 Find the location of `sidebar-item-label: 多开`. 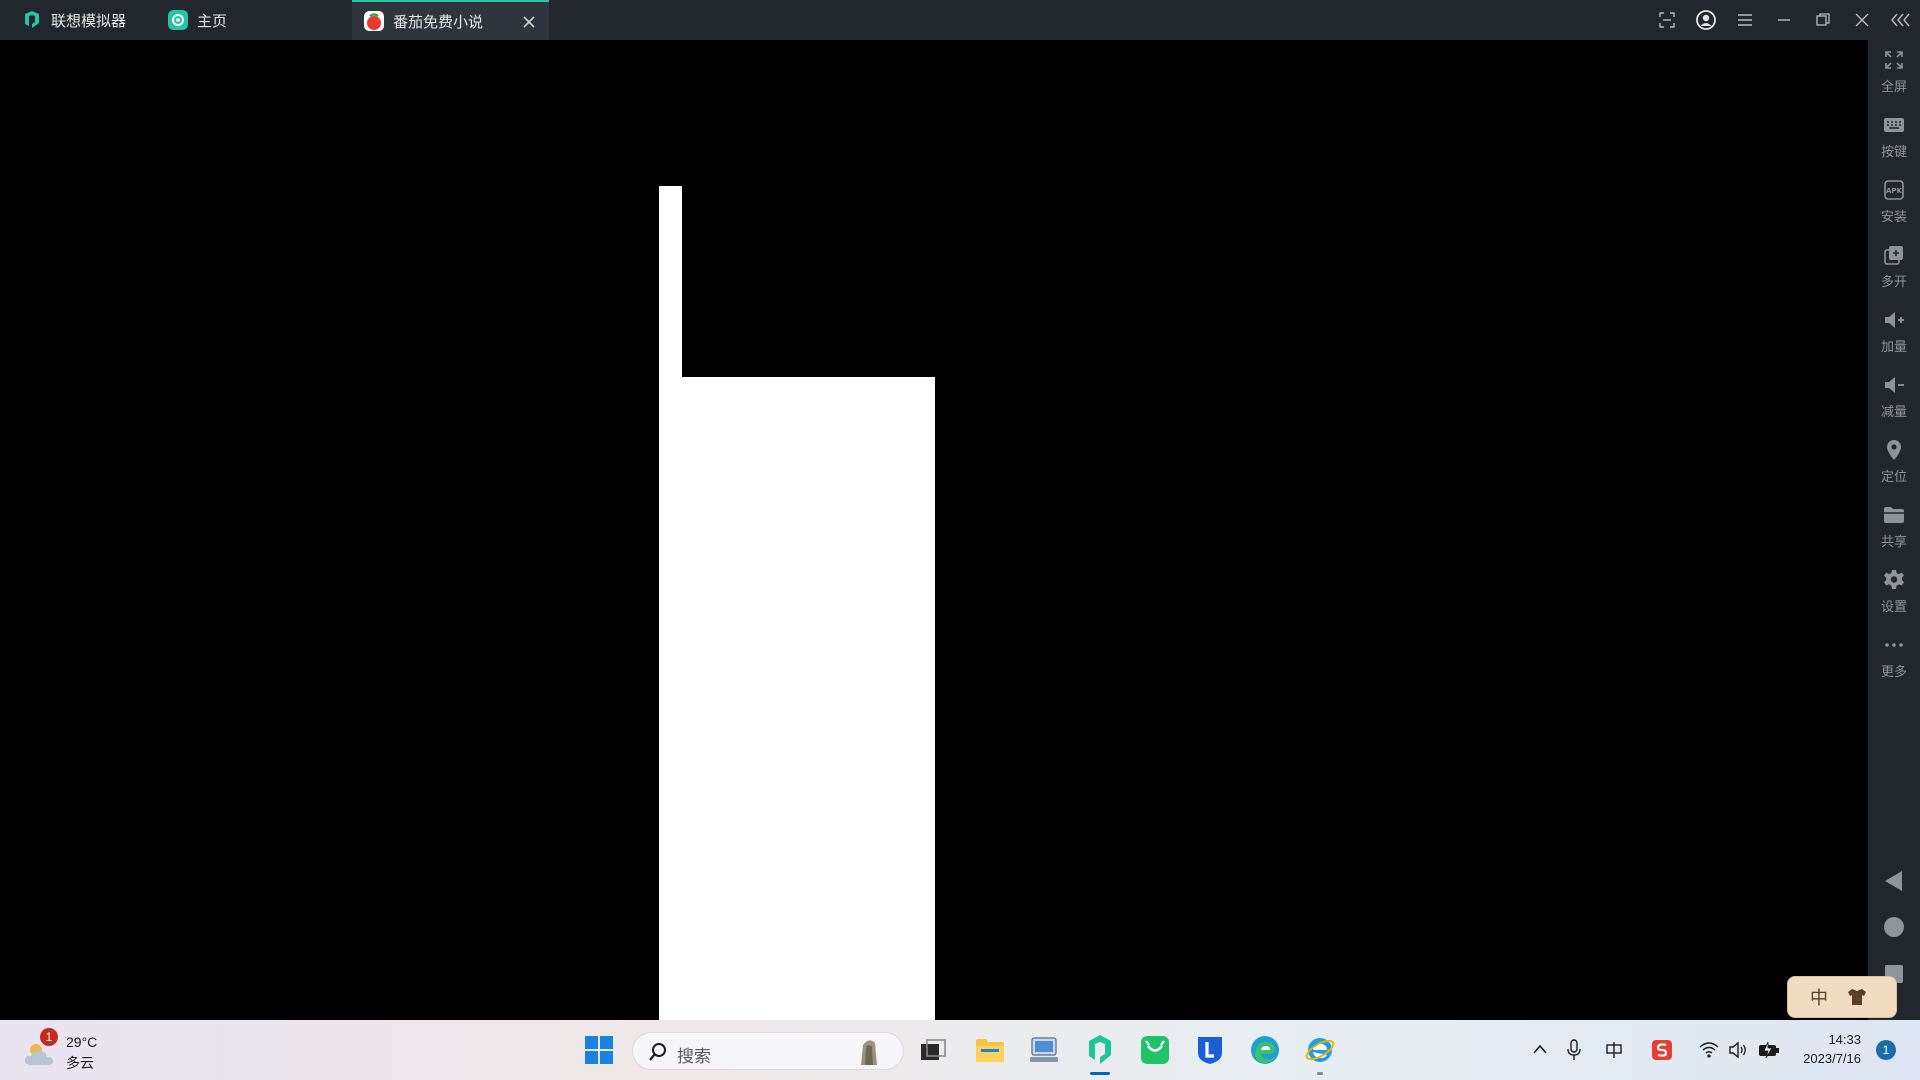

sidebar-item-label: 多开 is located at coordinates (1893, 281).